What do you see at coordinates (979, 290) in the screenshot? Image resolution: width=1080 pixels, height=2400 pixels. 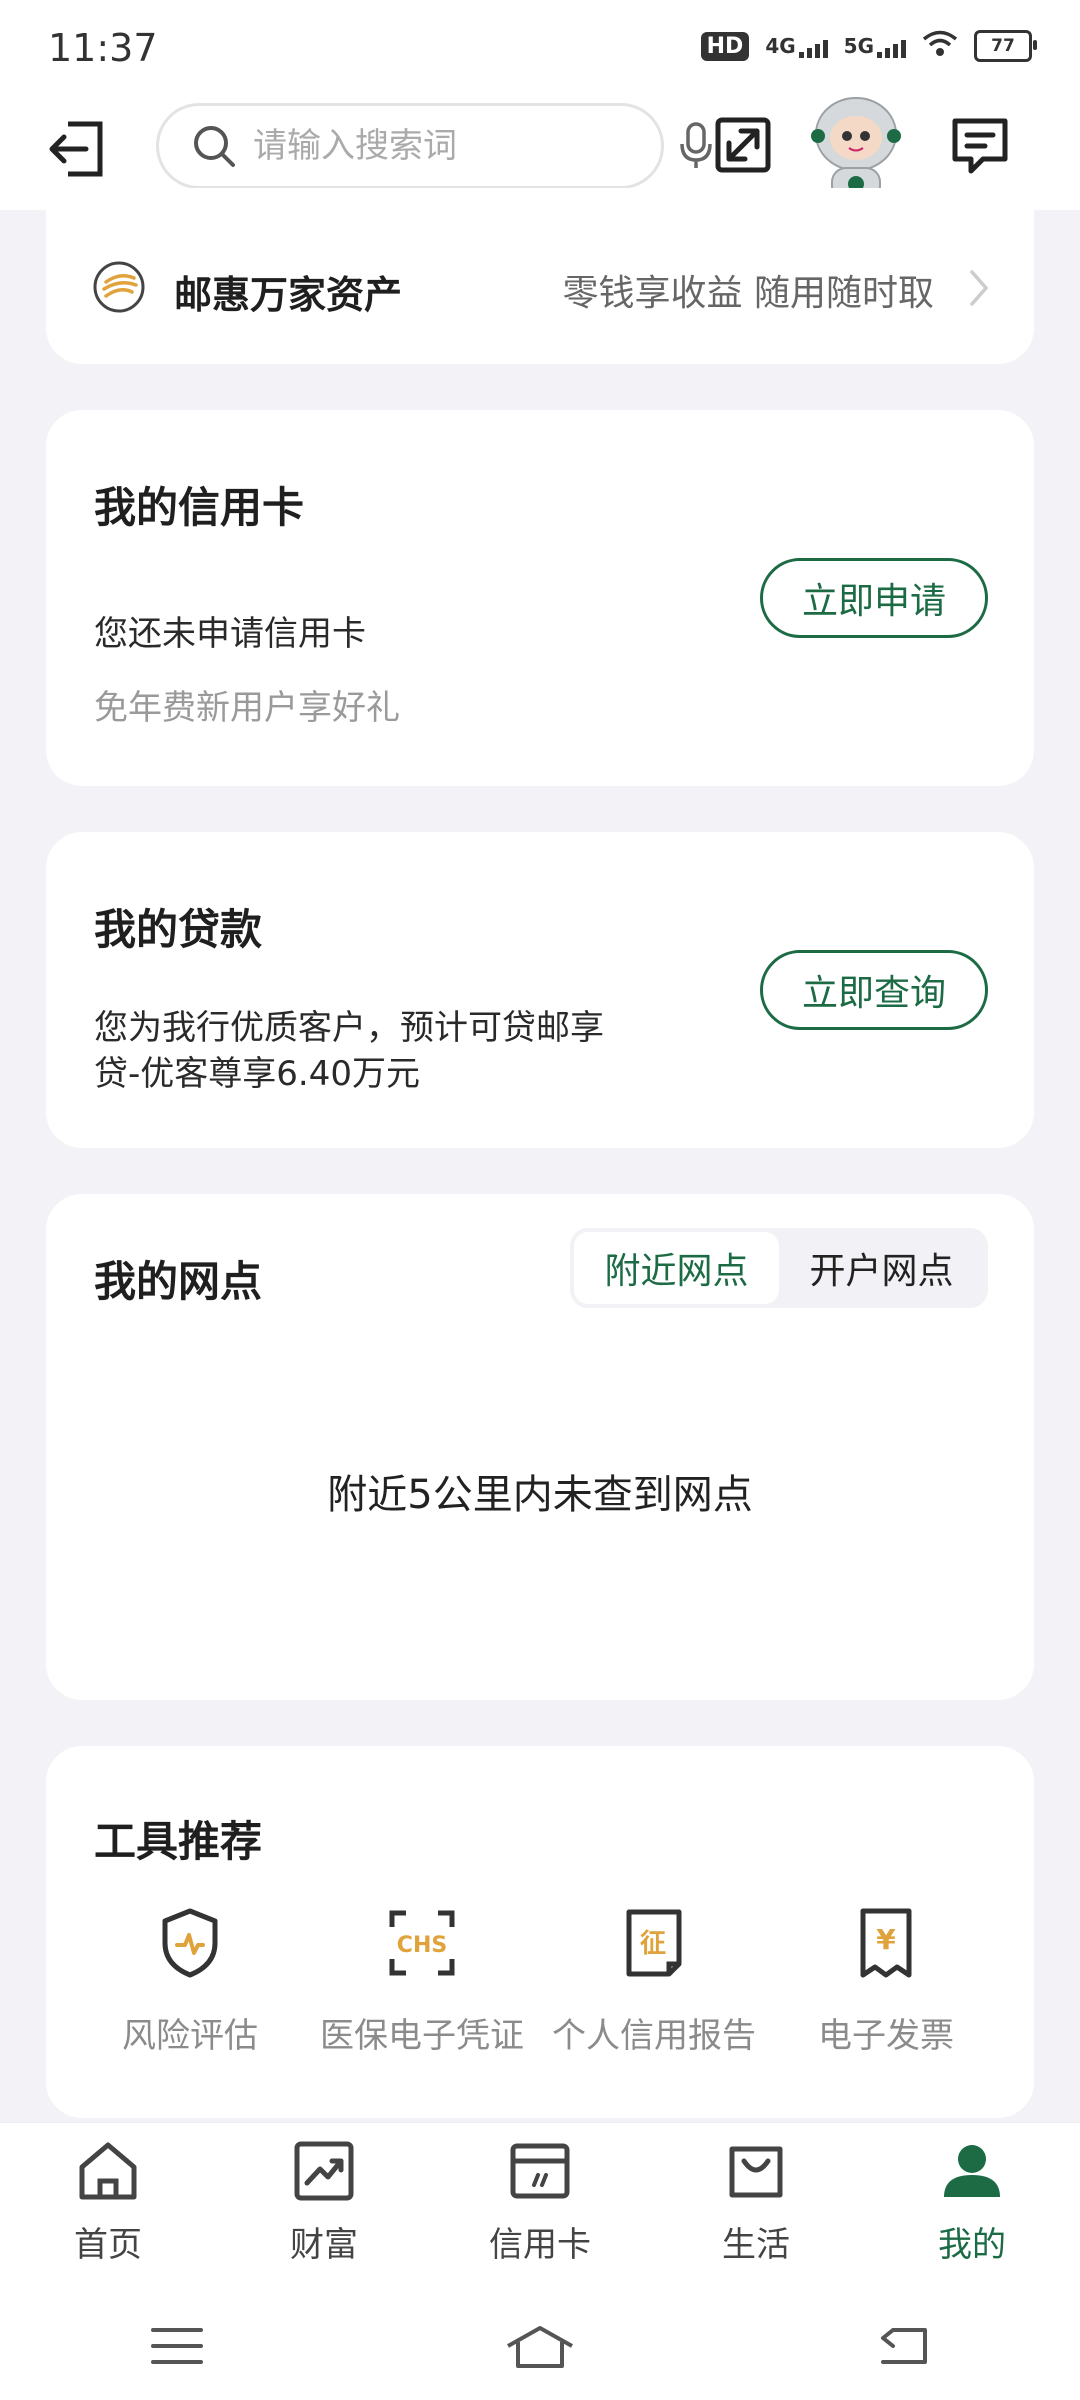 I see `chevron-right-icon` at bounding box center [979, 290].